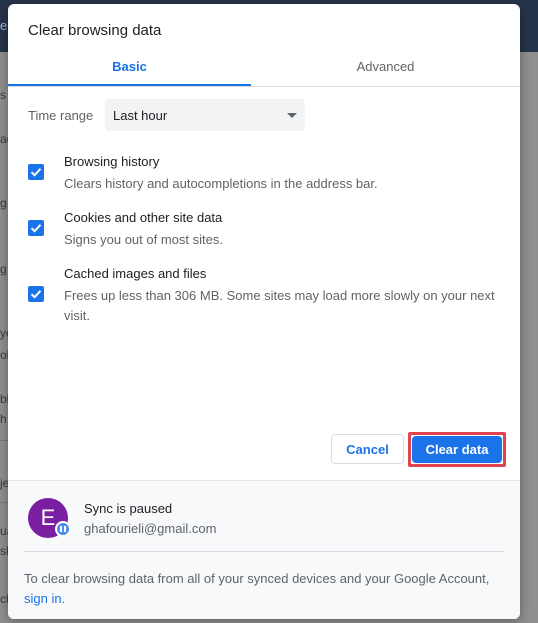 This screenshot has width=538, height=623. I want to click on checkbox-cookies, so click(36, 228).